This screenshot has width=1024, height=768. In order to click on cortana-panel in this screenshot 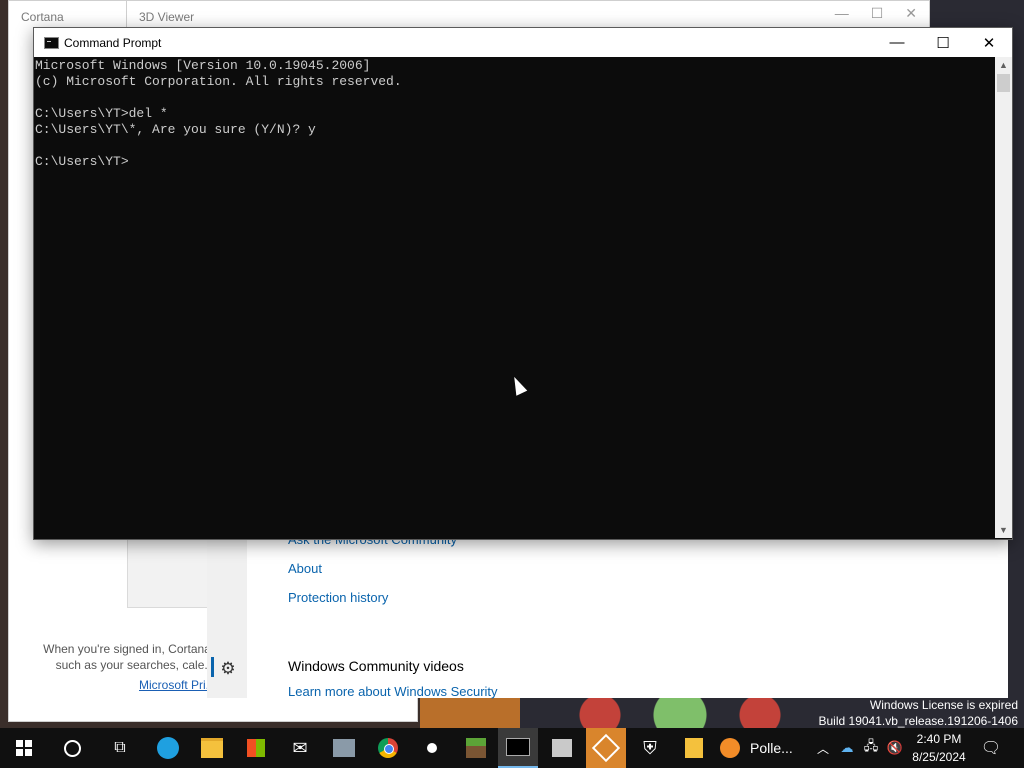, I will do `click(168, 569)`.